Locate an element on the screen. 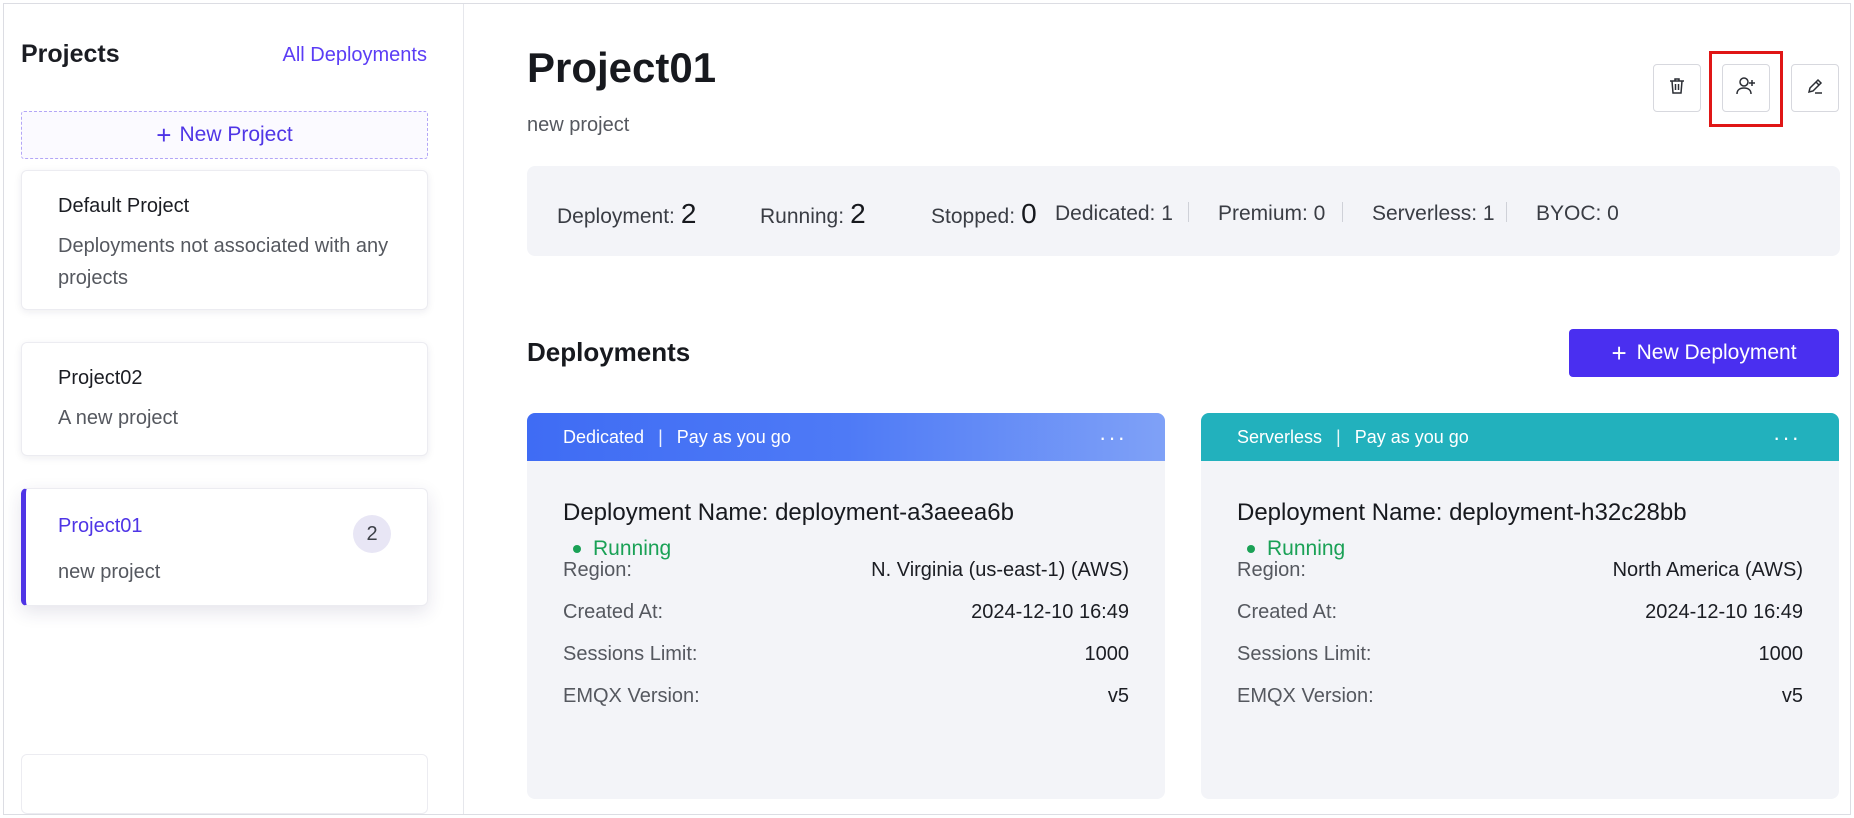 Image resolution: width=1854 pixels, height=818 pixels. delete-project-button is located at coordinates (1677, 88).